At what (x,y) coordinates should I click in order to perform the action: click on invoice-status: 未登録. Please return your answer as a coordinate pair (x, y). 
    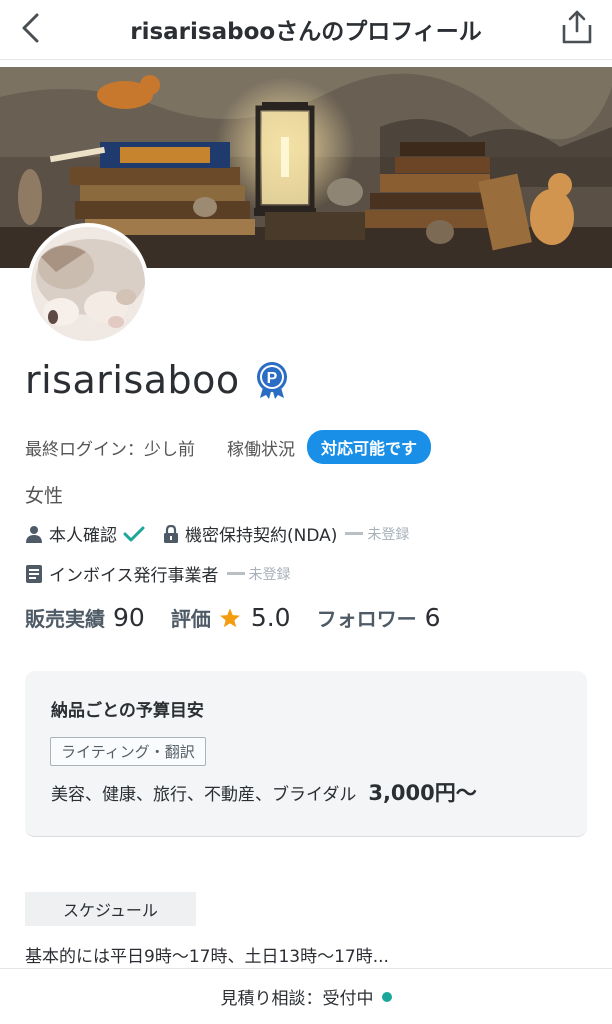
    Looking at the image, I should click on (258, 574).